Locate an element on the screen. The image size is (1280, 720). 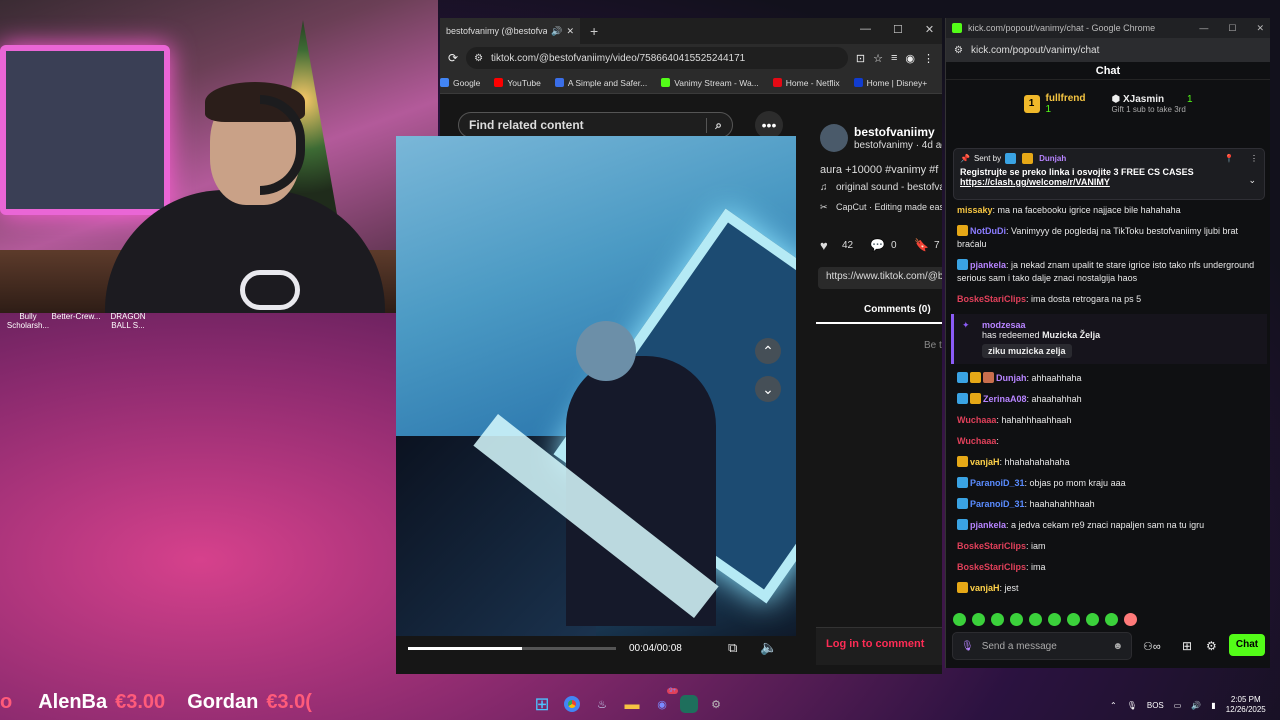
volume-icon: 🔈 is located at coordinates (768, 647).